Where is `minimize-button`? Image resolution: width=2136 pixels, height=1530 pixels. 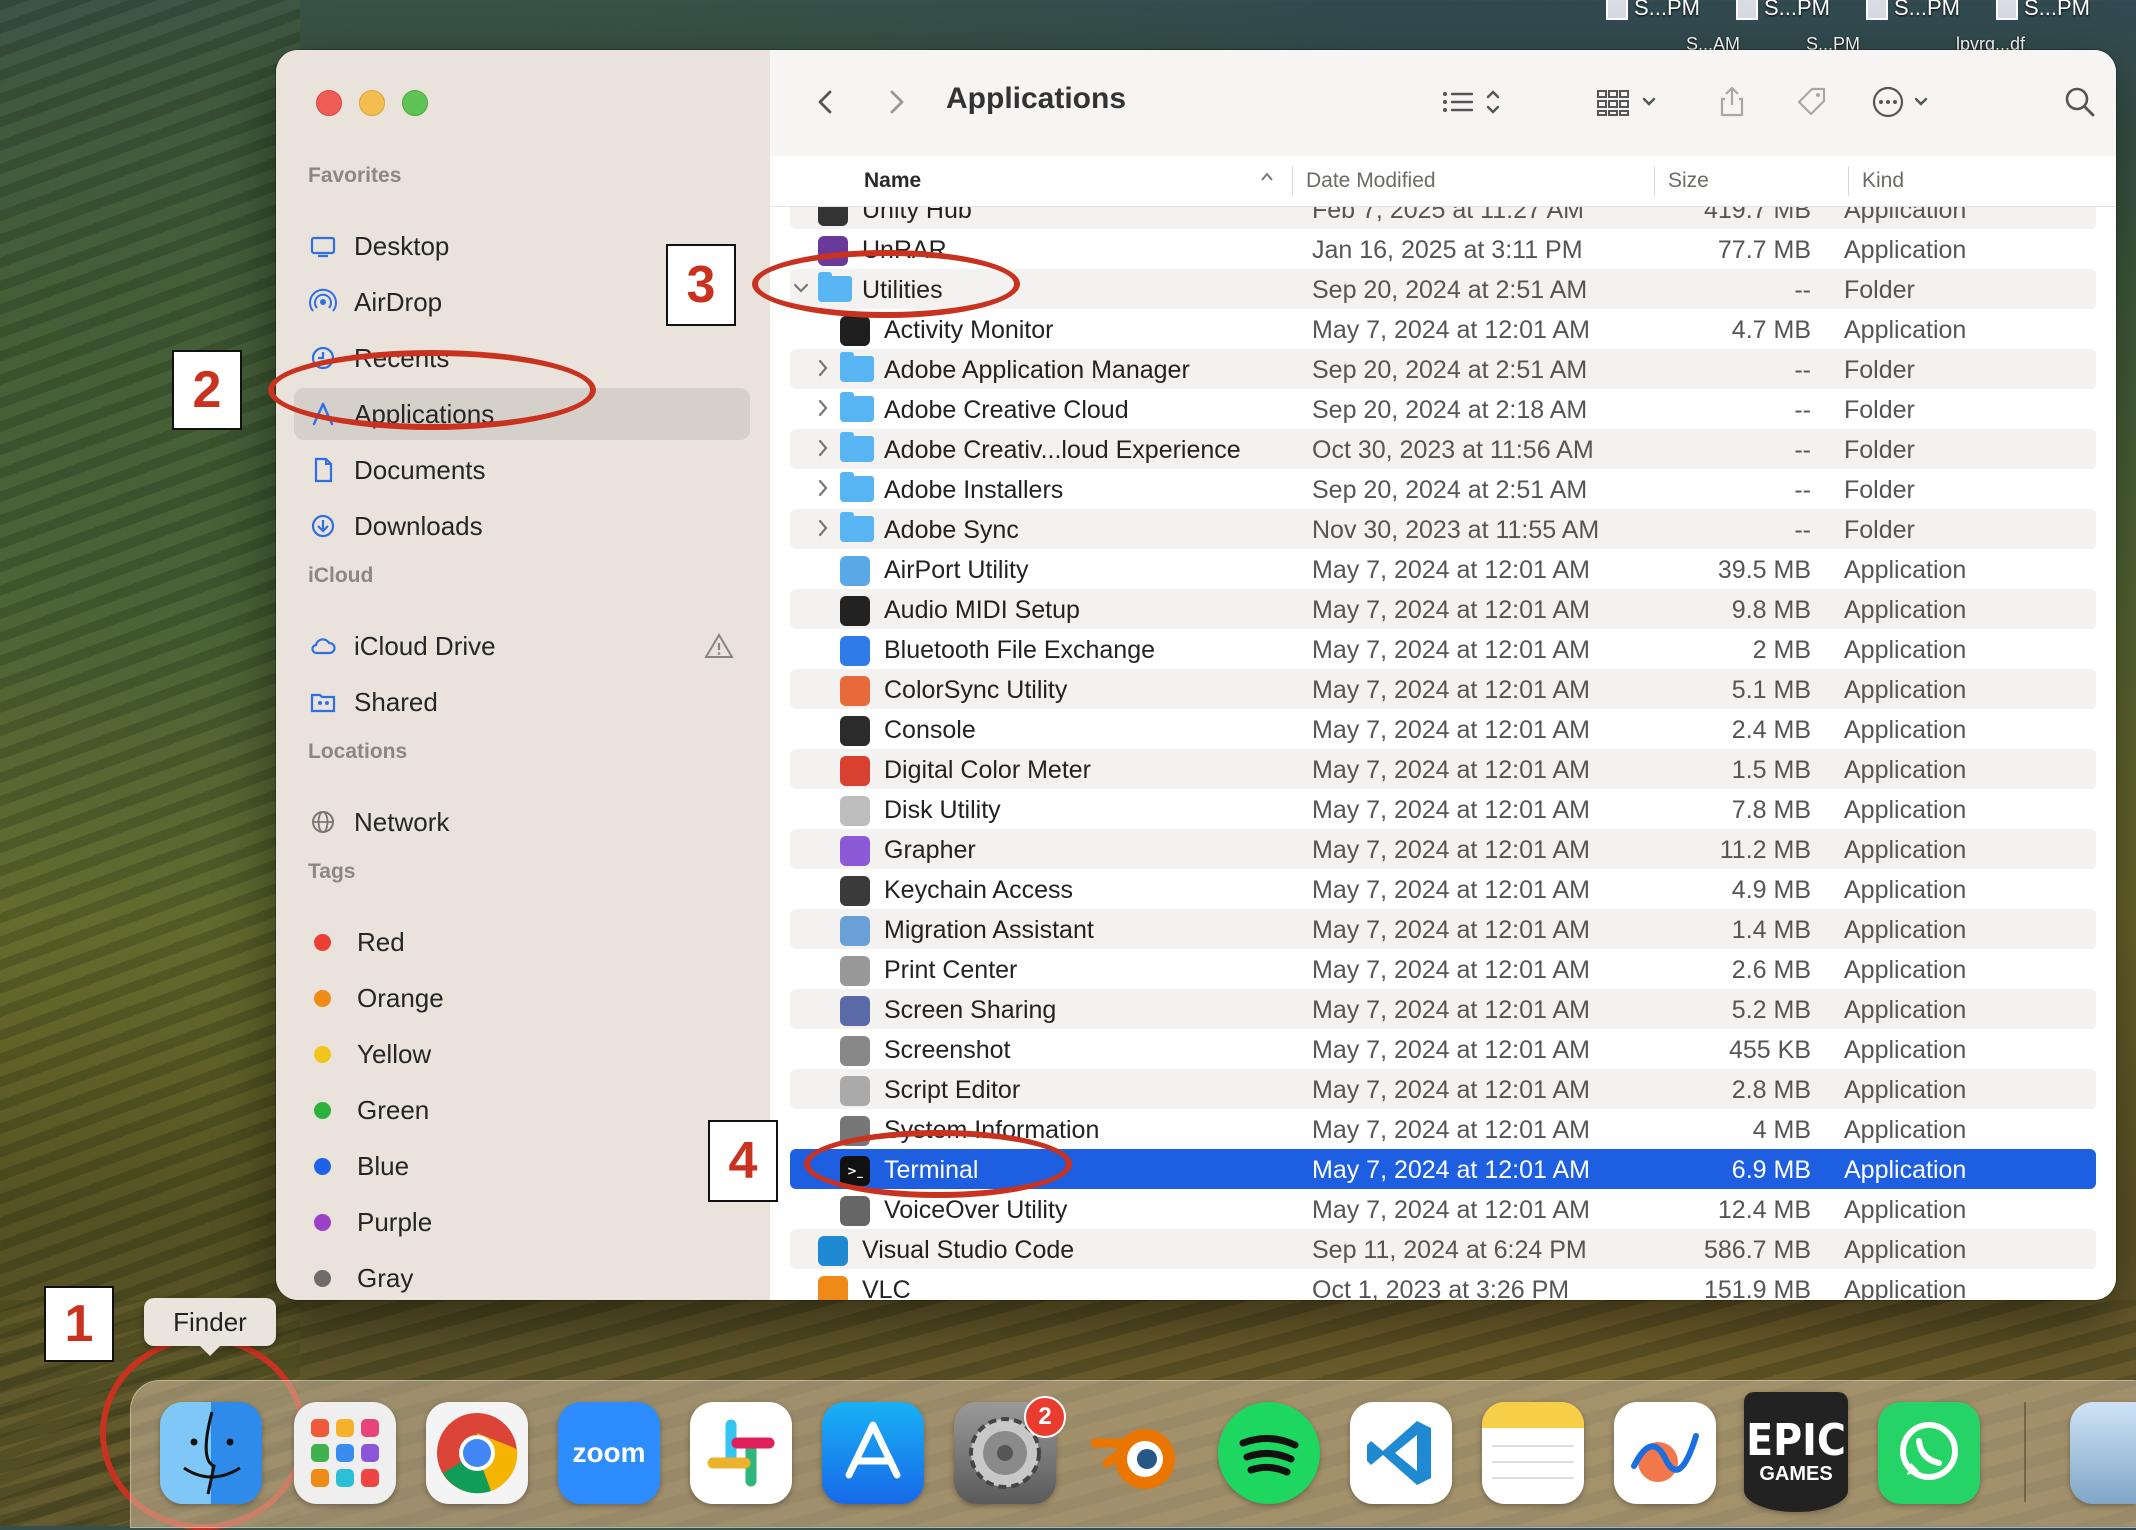
minimize-button is located at coordinates (372, 103).